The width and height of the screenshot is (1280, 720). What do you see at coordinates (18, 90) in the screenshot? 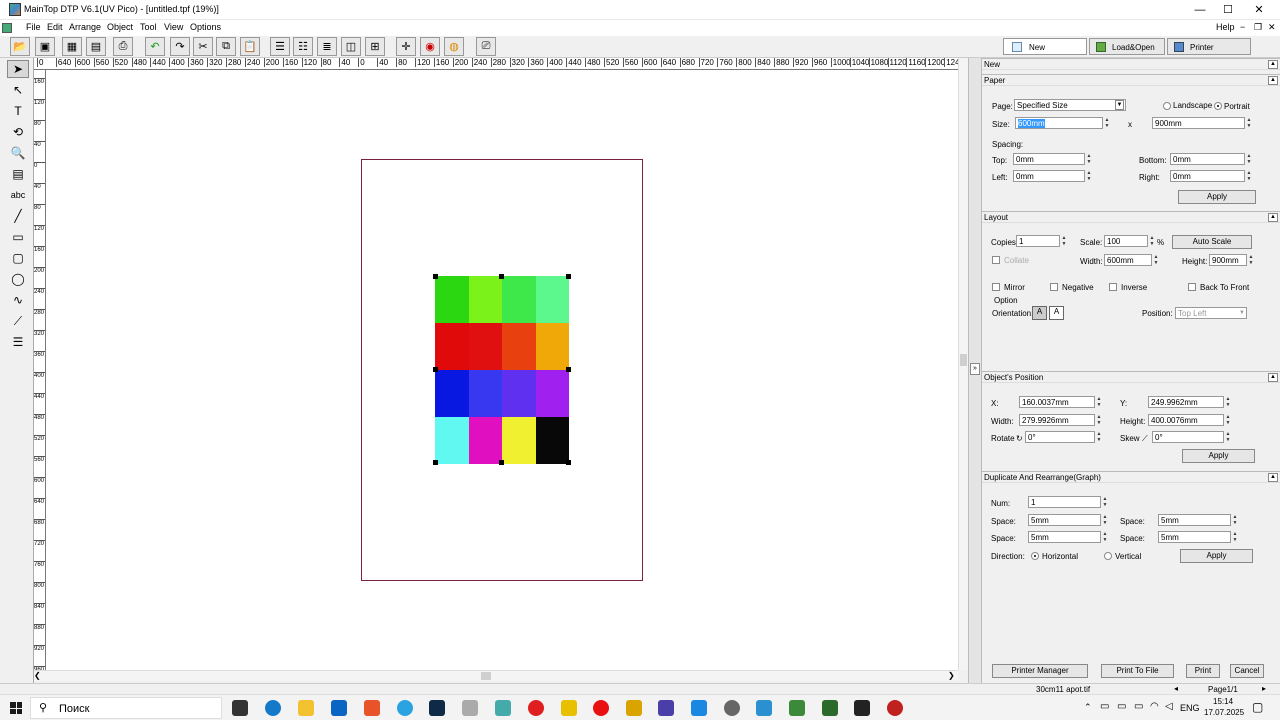
I see `node-select-tool-icon: ↖` at bounding box center [18, 90].